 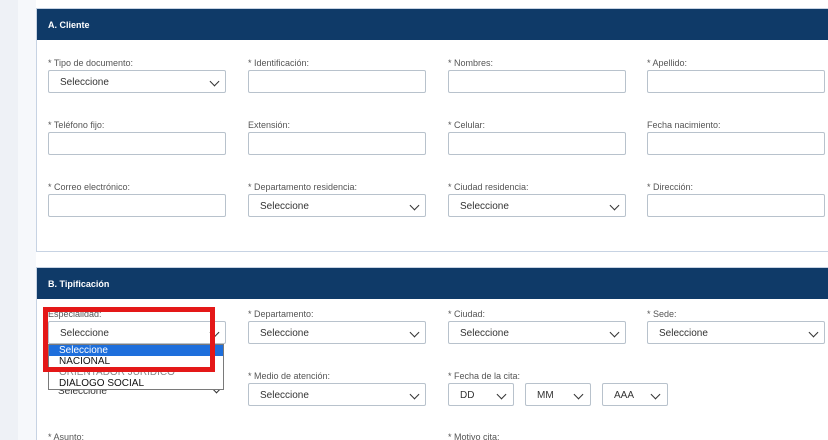 I want to click on correo-label: * Correo electrónico:, so click(x=89, y=187).